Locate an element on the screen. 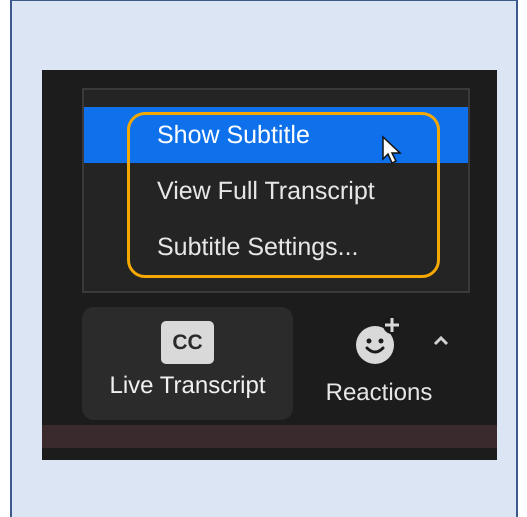 The width and height of the screenshot is (527, 517). smiley-add-icon is located at coordinates (379, 340).